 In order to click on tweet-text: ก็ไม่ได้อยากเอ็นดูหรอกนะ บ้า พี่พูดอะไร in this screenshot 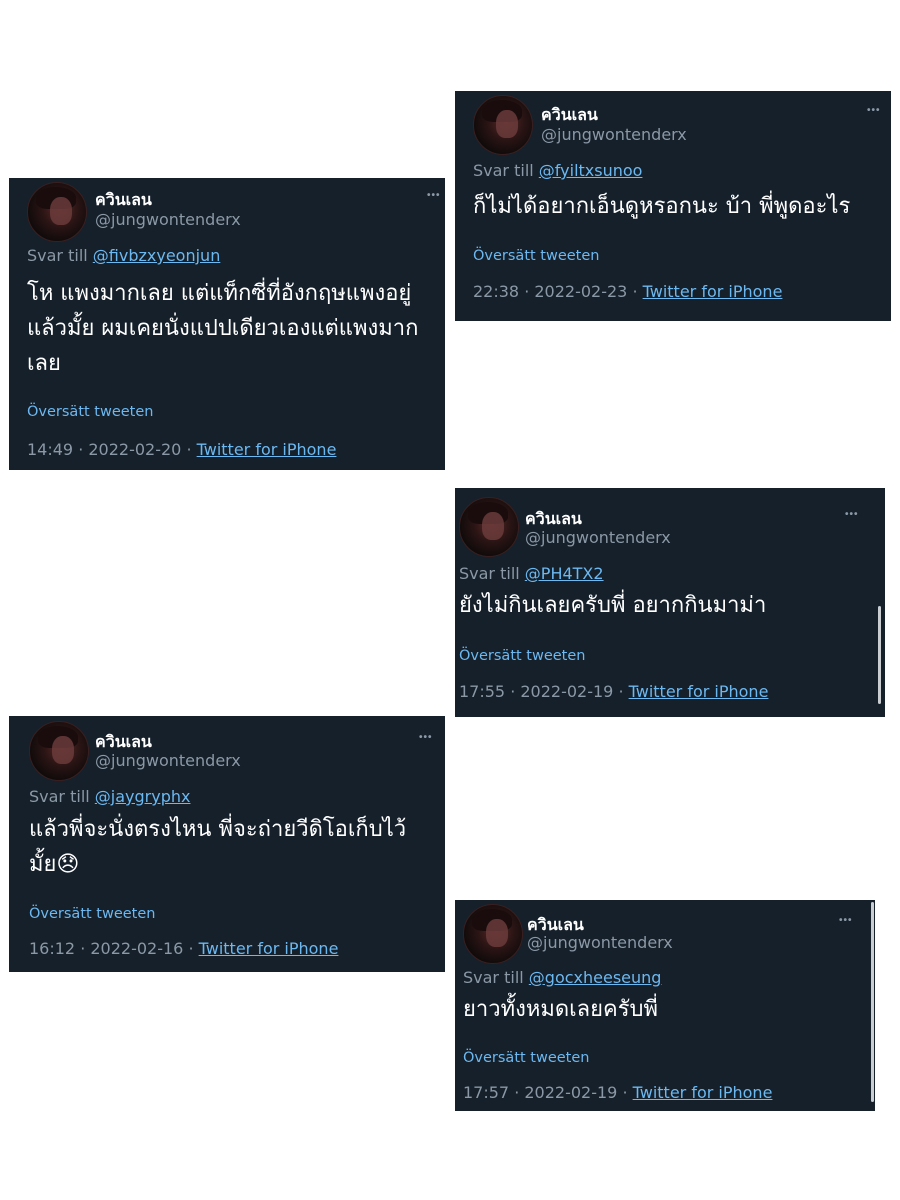, I will do `click(661, 206)`.